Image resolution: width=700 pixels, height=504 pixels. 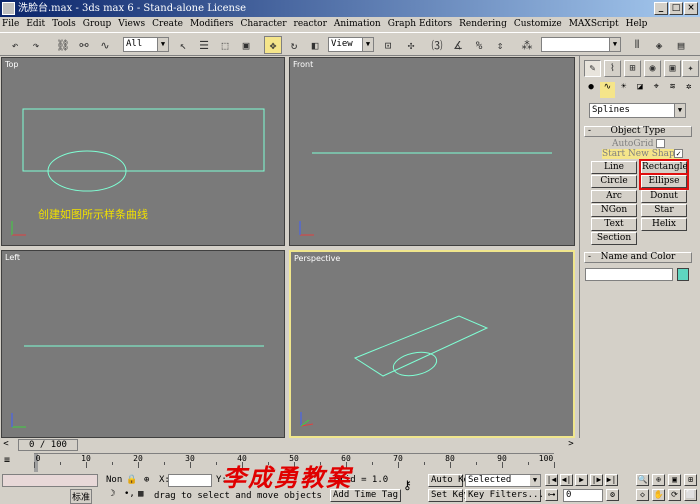 What do you see at coordinates (612, 68) in the screenshot?
I see `modify-tab-icon: ⌇` at bounding box center [612, 68].